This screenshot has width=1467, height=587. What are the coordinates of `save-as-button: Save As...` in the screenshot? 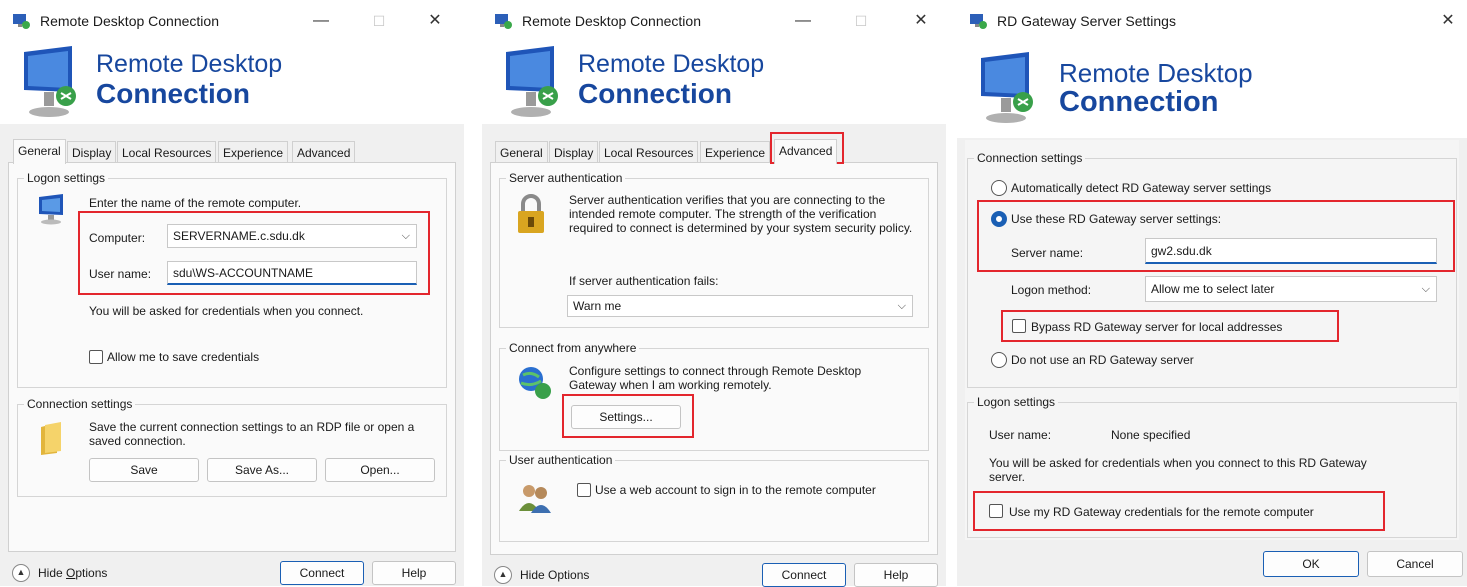 It's located at (262, 470).